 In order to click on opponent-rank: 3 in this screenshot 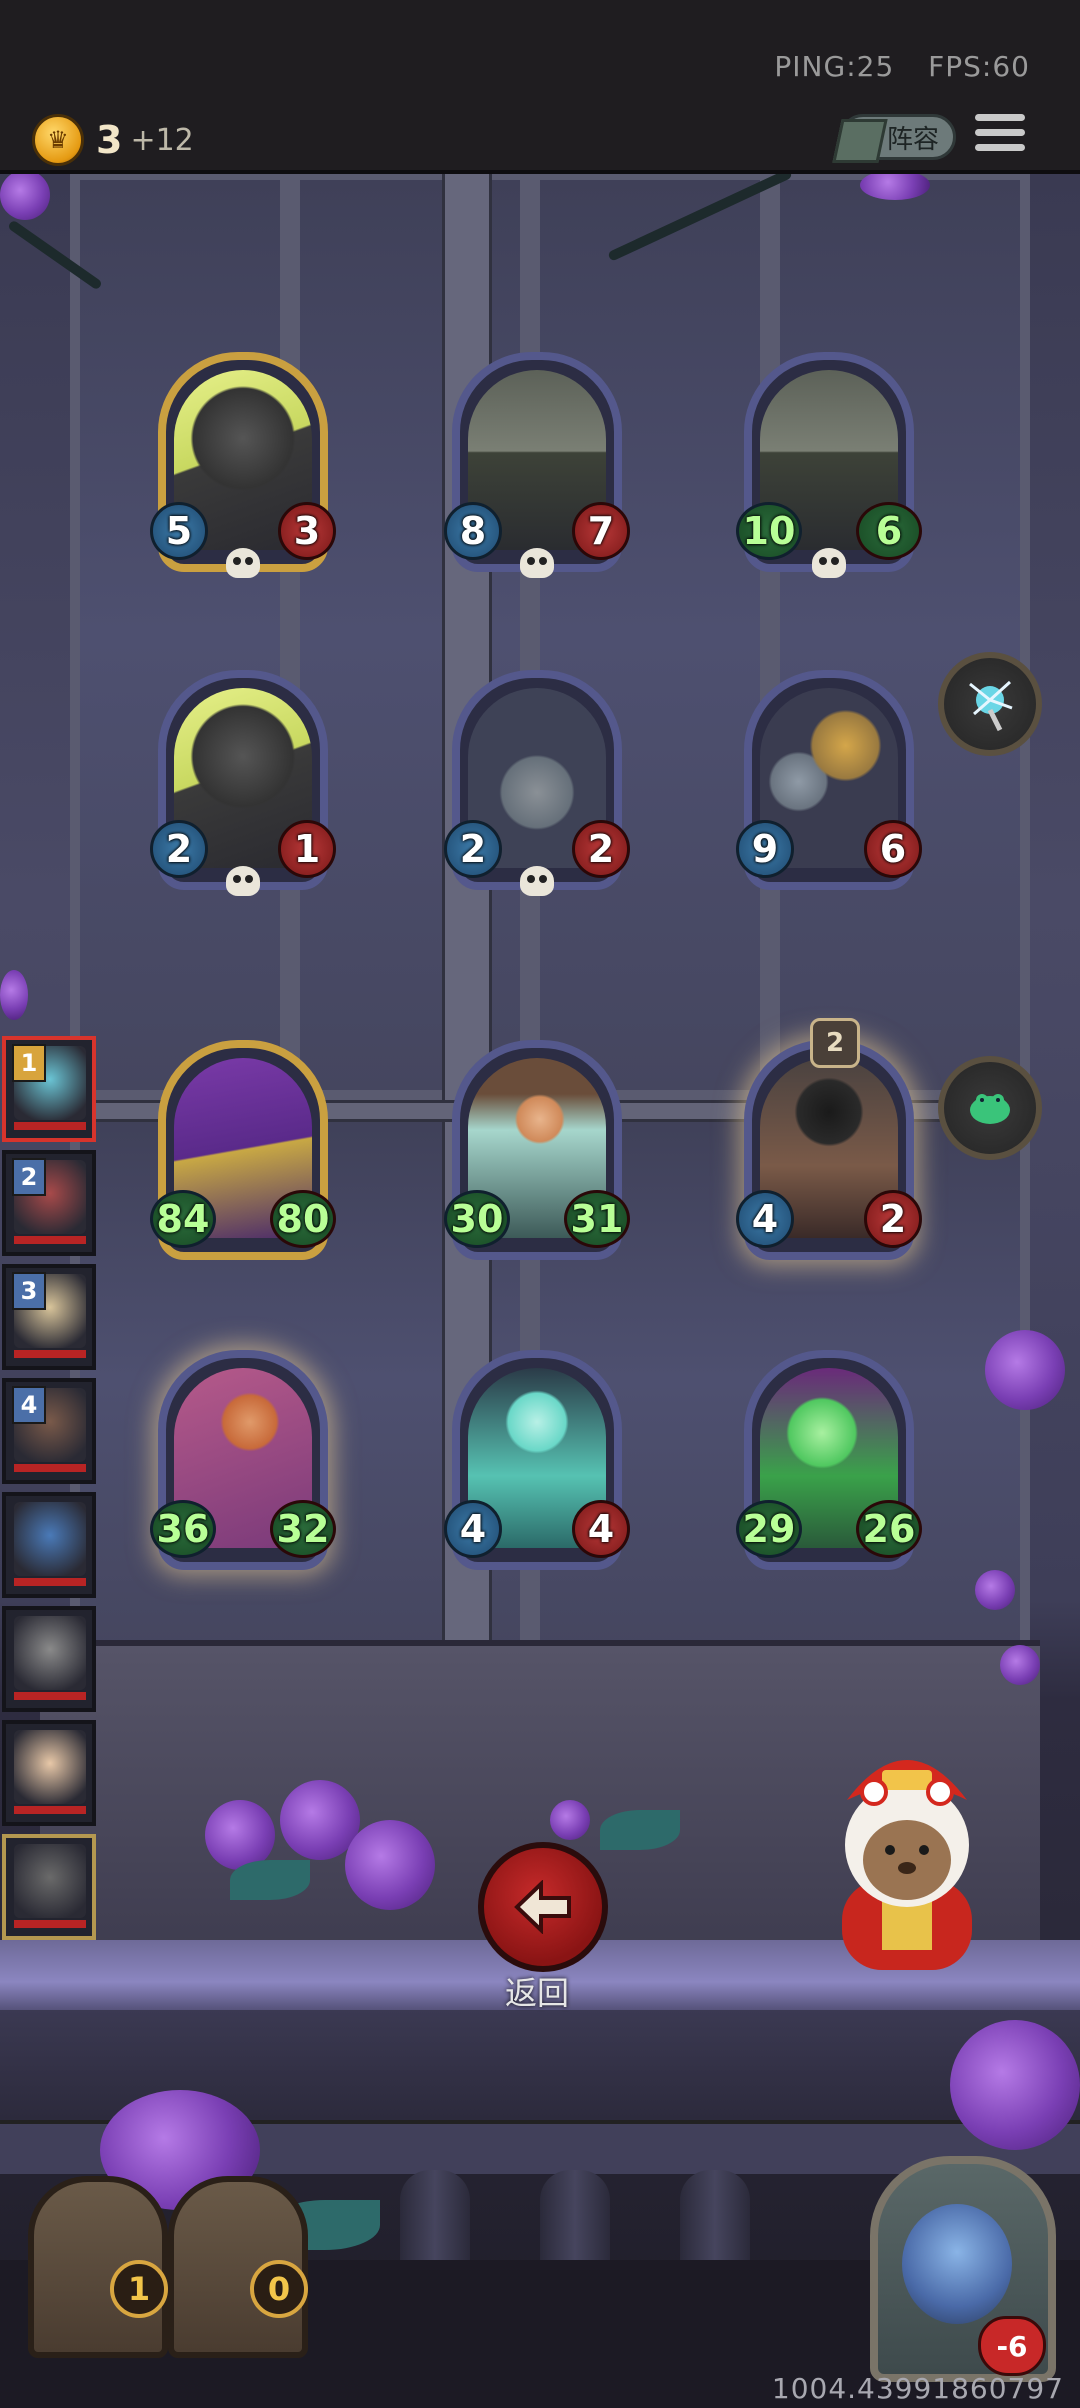, I will do `click(29, 1291)`.